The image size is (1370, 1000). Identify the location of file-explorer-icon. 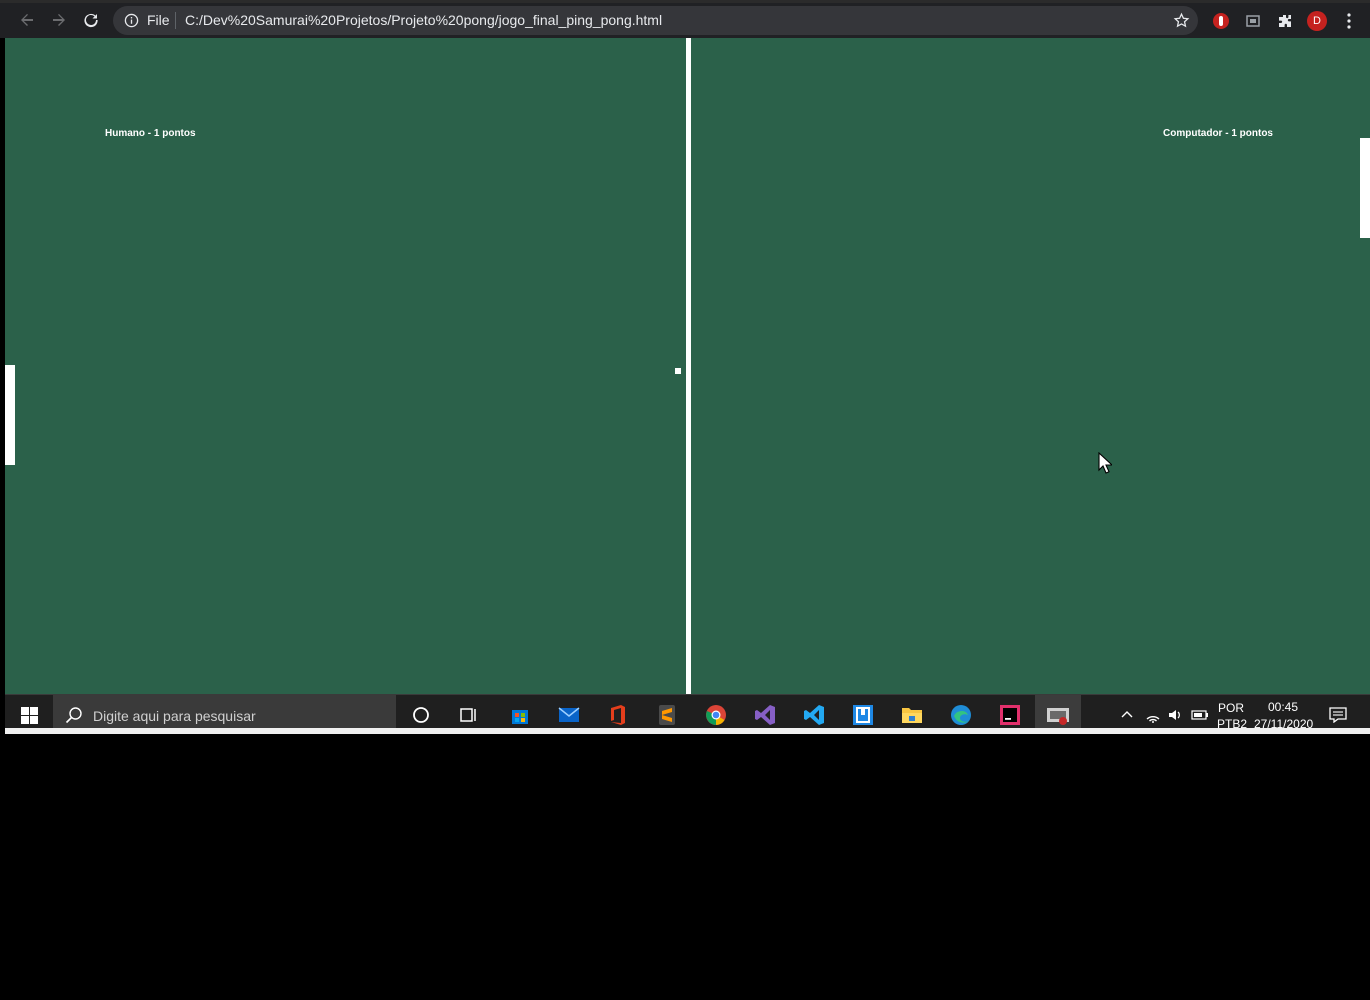
(912, 715).